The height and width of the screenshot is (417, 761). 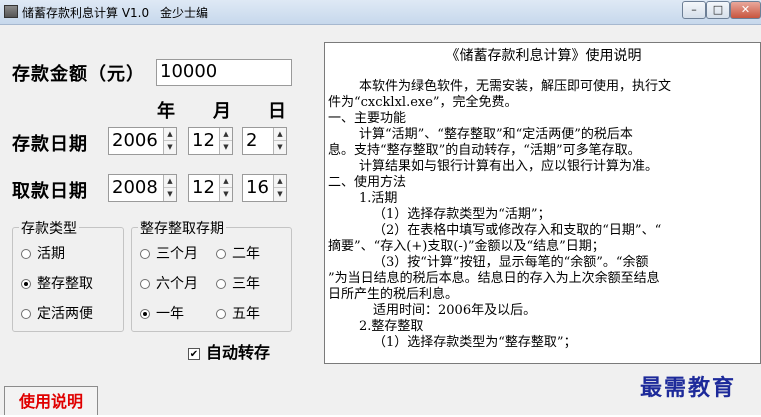 I want to click on radio-5-years: 五年, so click(x=238, y=313).